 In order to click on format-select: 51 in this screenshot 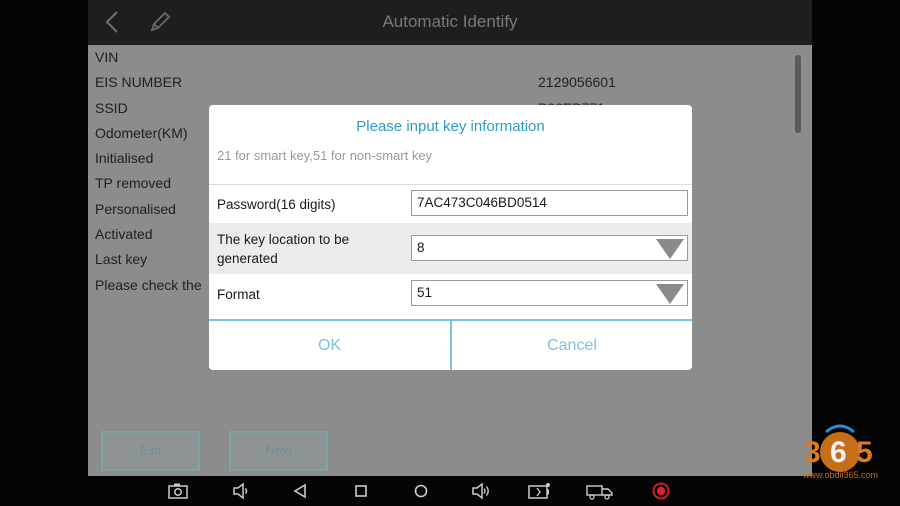, I will do `click(549, 293)`.